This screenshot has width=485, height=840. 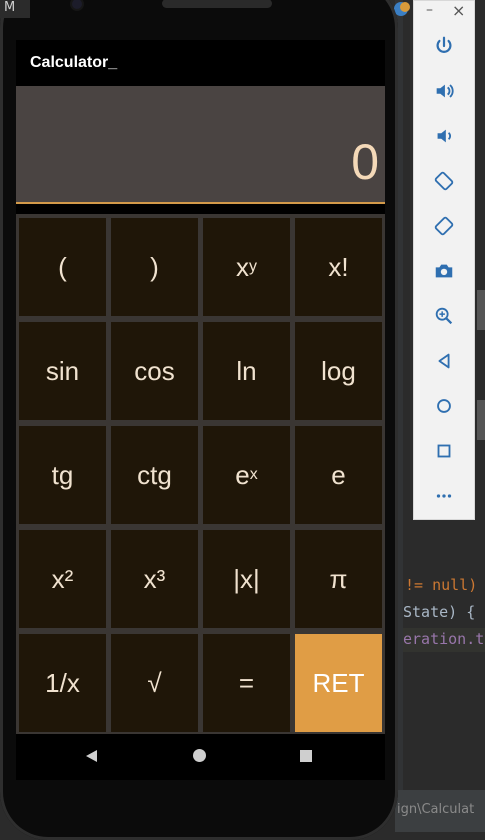 I want to click on minimize-button: –, so click(x=429, y=10).